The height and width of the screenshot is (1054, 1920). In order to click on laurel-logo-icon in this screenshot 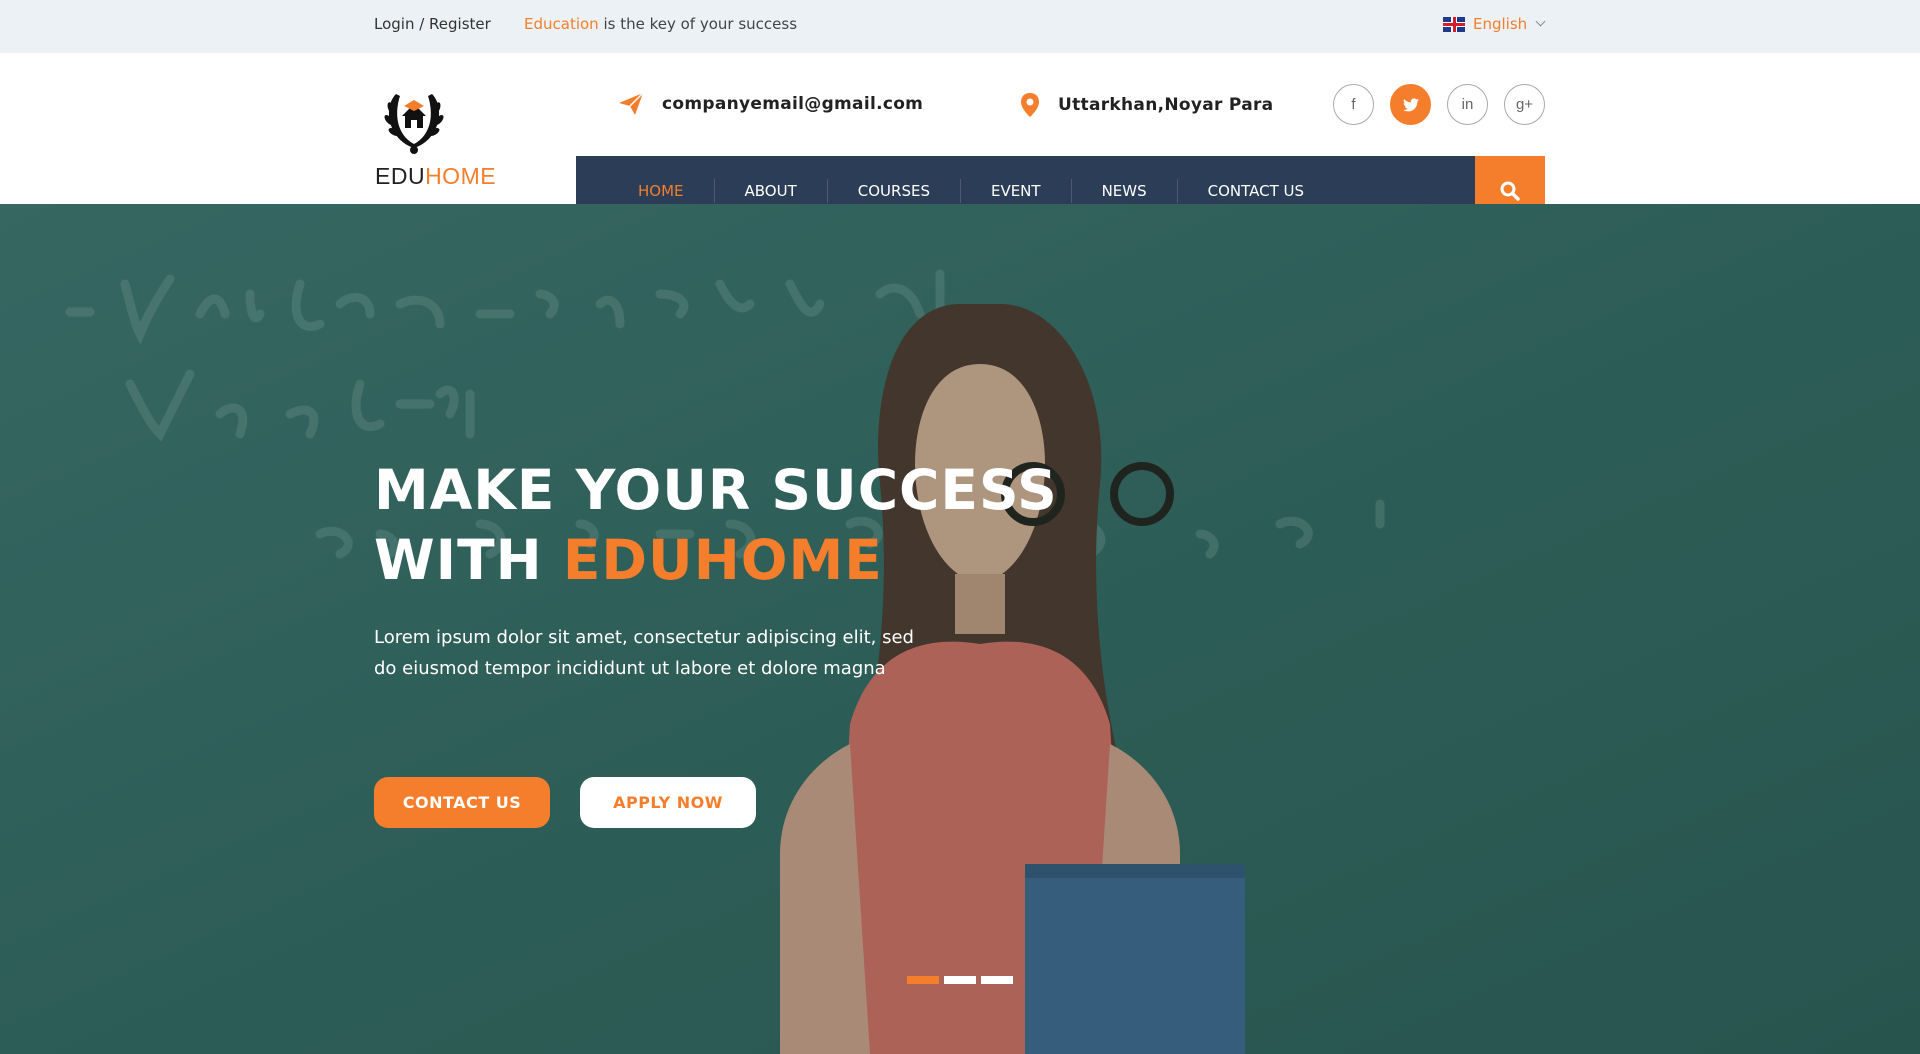, I will do `click(414, 124)`.